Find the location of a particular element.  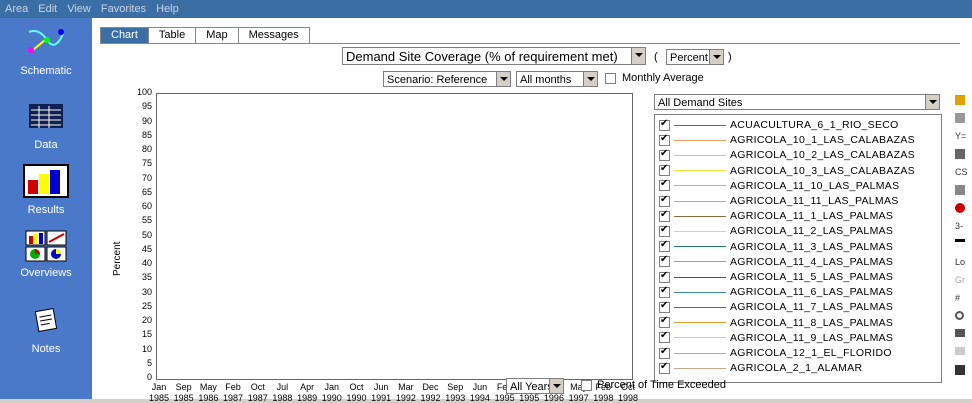

legend-item: ACUACULTURA_6_1_RIO_SECO is located at coordinates (799, 125).